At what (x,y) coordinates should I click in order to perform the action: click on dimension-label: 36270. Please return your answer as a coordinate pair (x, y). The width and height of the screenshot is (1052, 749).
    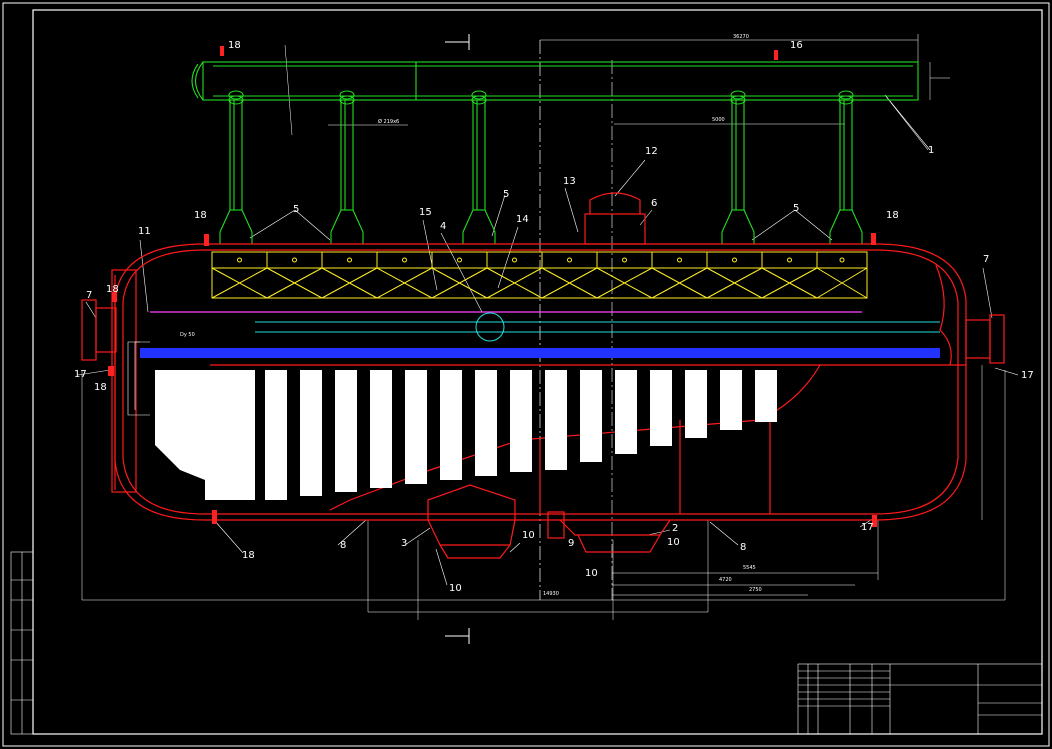
    Looking at the image, I should click on (741, 37).